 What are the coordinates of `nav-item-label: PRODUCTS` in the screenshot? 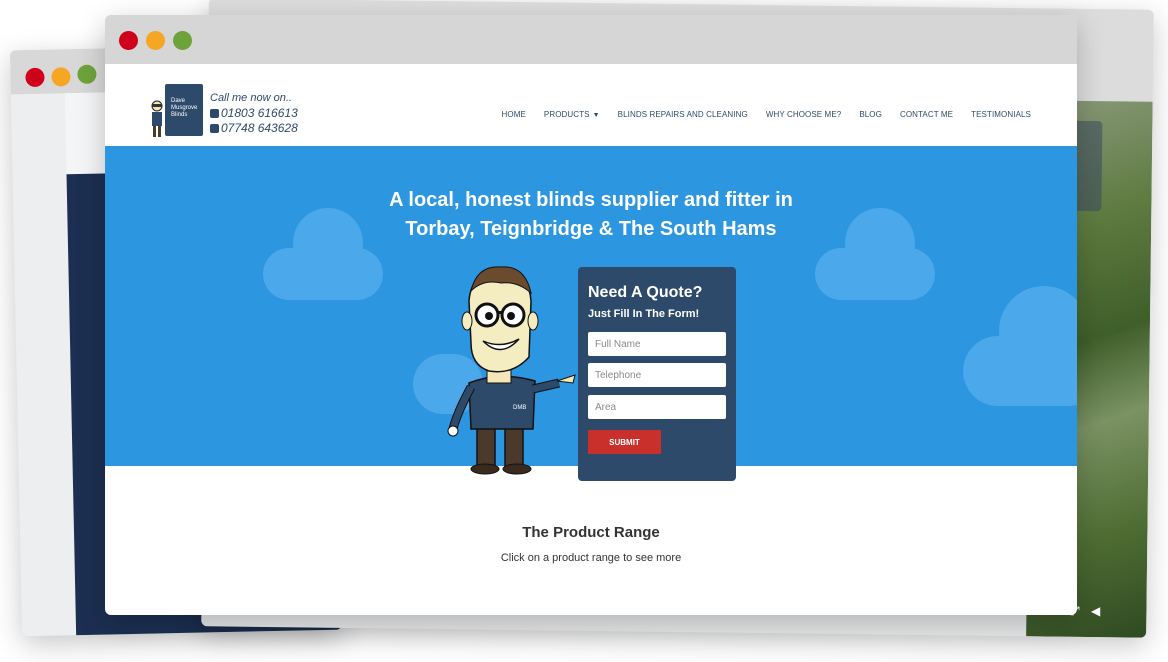 It's located at (566, 114).